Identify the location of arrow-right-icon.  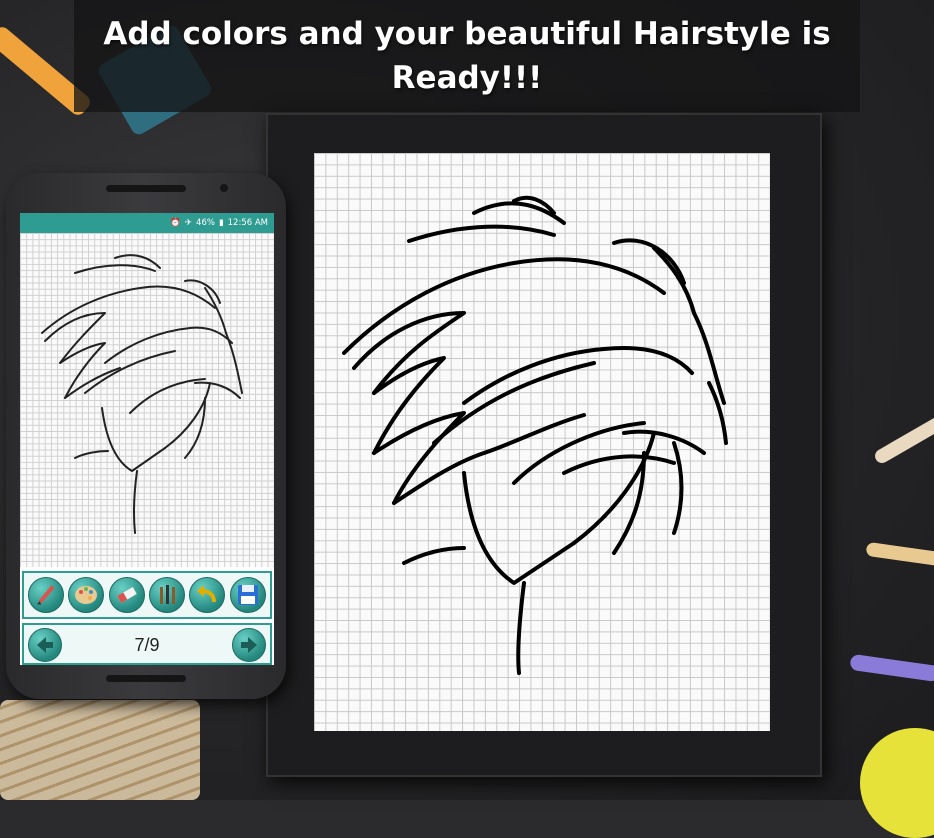
(249, 645).